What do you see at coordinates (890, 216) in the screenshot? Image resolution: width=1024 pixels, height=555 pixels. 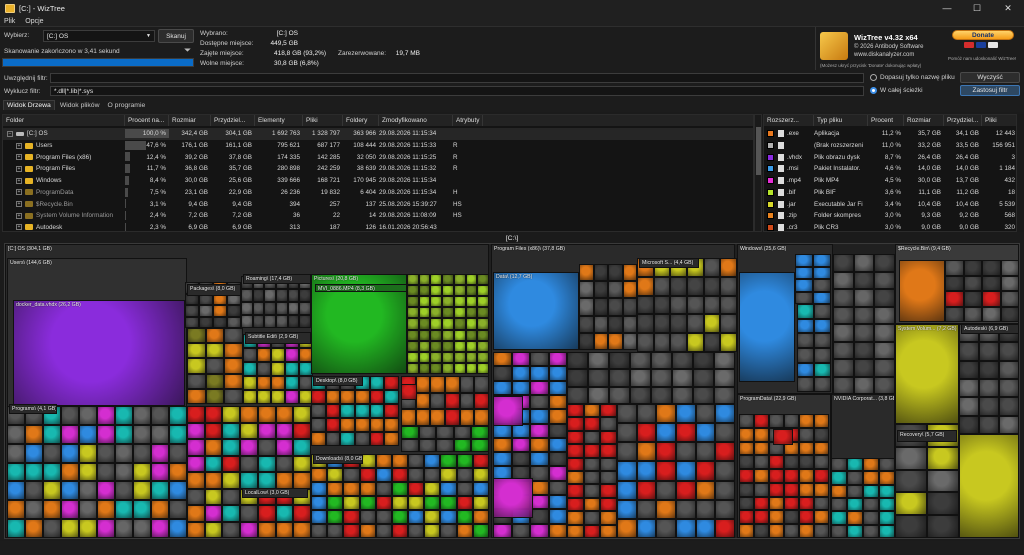 I see `ext-row: .zip Folder skompres 3,0 % 9,3 GB 9,2 GB 568` at bounding box center [890, 216].